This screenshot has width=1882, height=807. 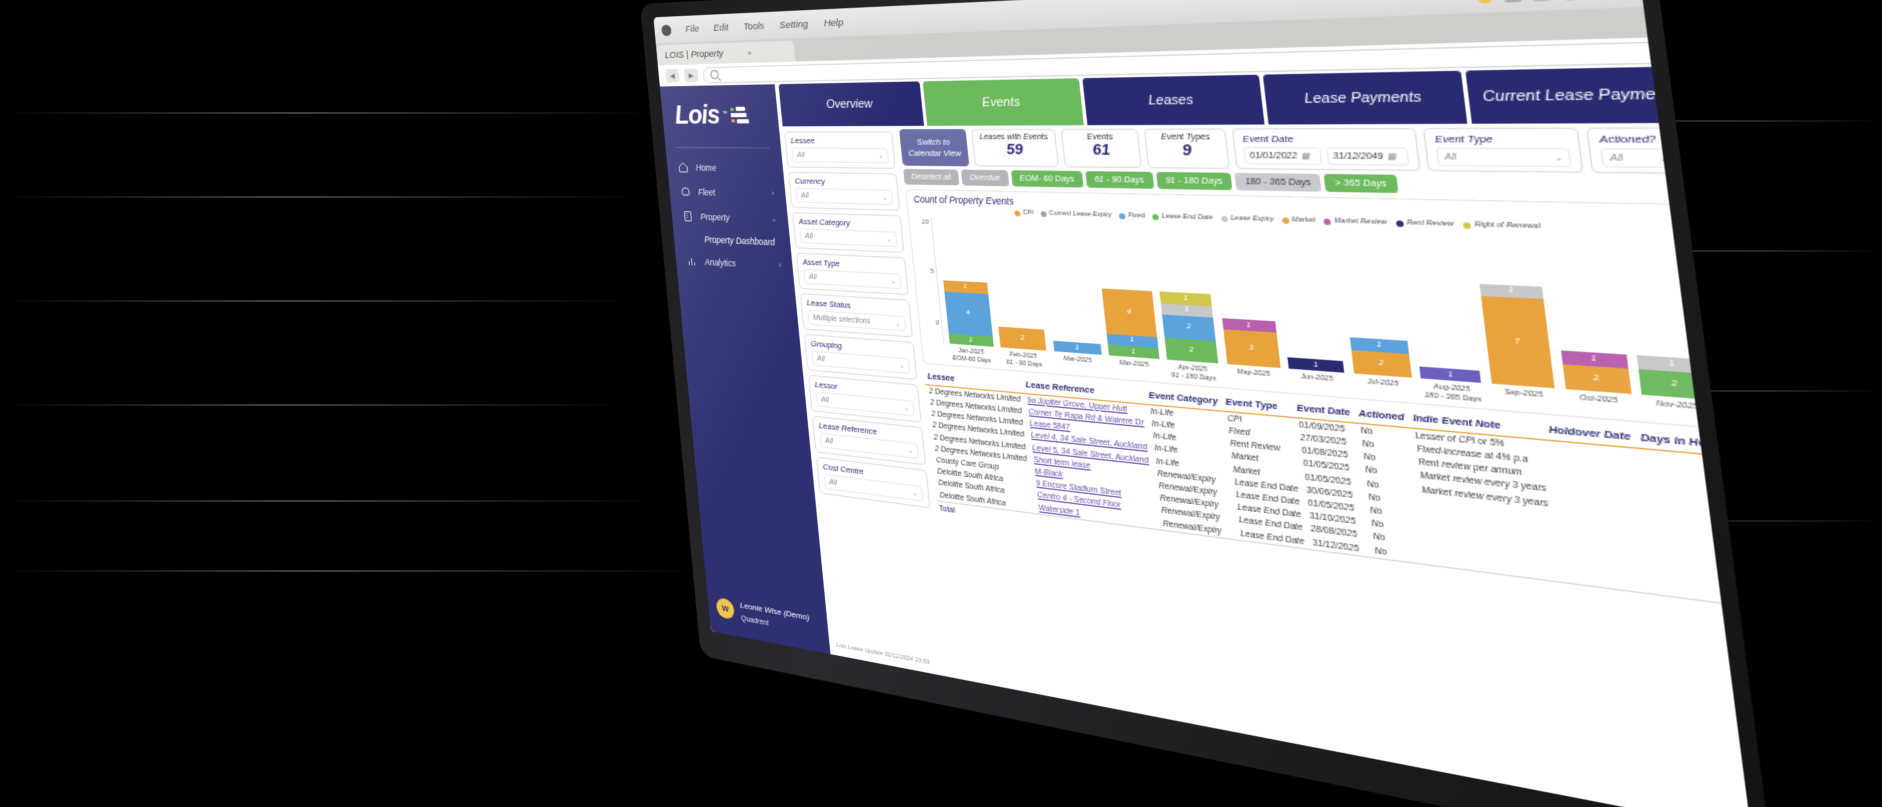 What do you see at coordinates (1677, 406) in the screenshot?
I see `chart-x-label: Nov-2025` at bounding box center [1677, 406].